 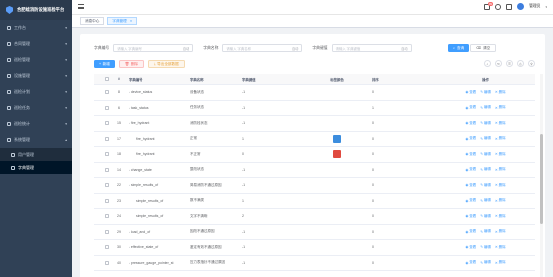 I want to click on sidebar-item-dictionary: 字典管理, so click(x=36, y=167).